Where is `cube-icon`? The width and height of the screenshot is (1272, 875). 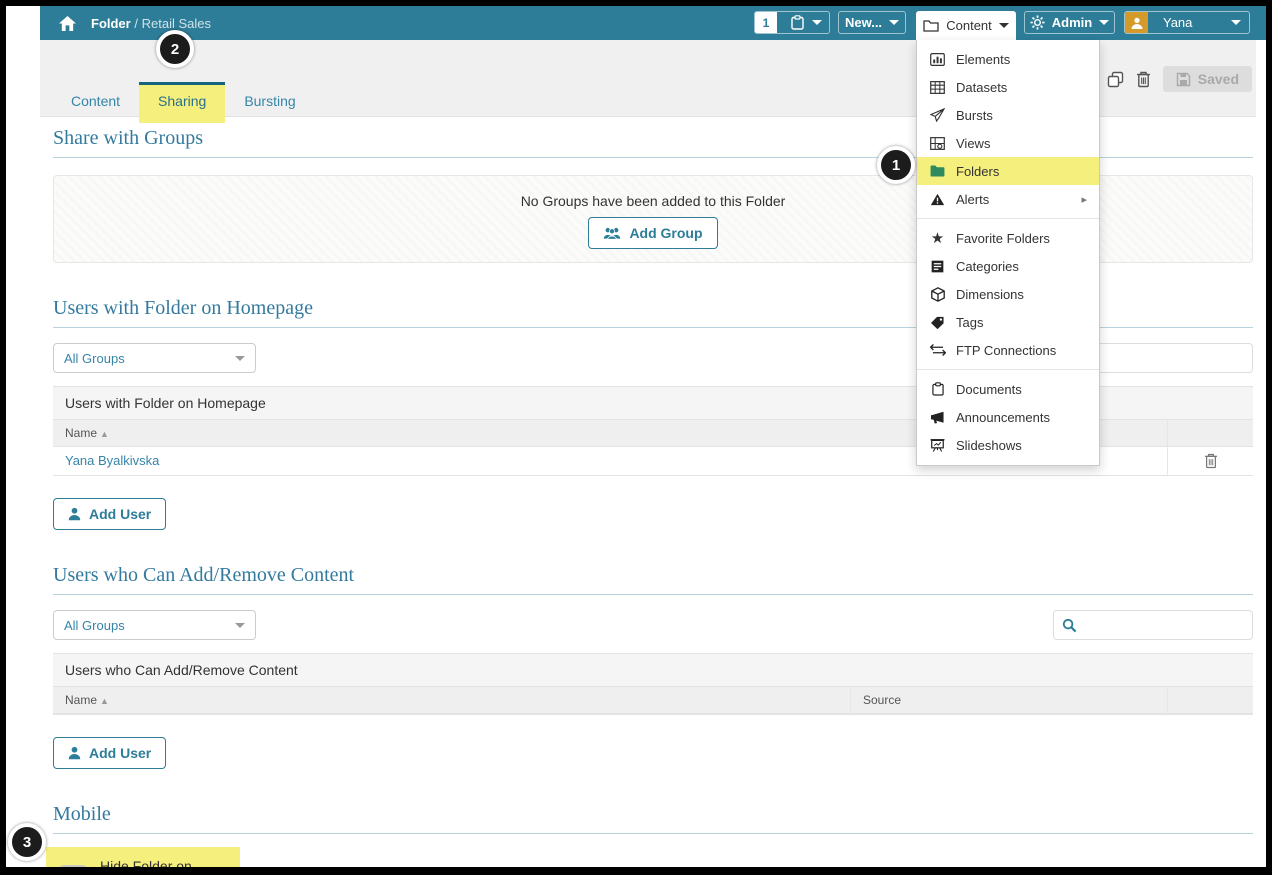
cube-icon is located at coordinates (937, 294).